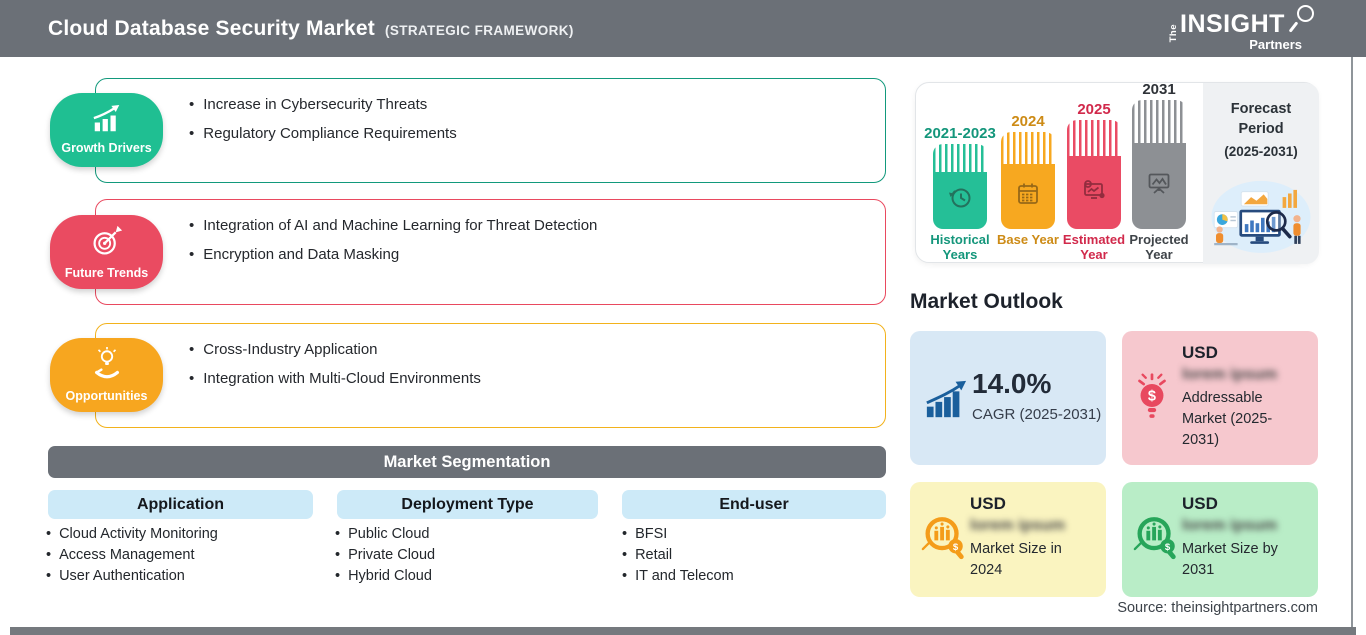 This screenshot has height=635, width=1366. Describe the element at coordinates (1156, 539) in the screenshot. I see `magnifier-chart-icon-green: $` at that location.